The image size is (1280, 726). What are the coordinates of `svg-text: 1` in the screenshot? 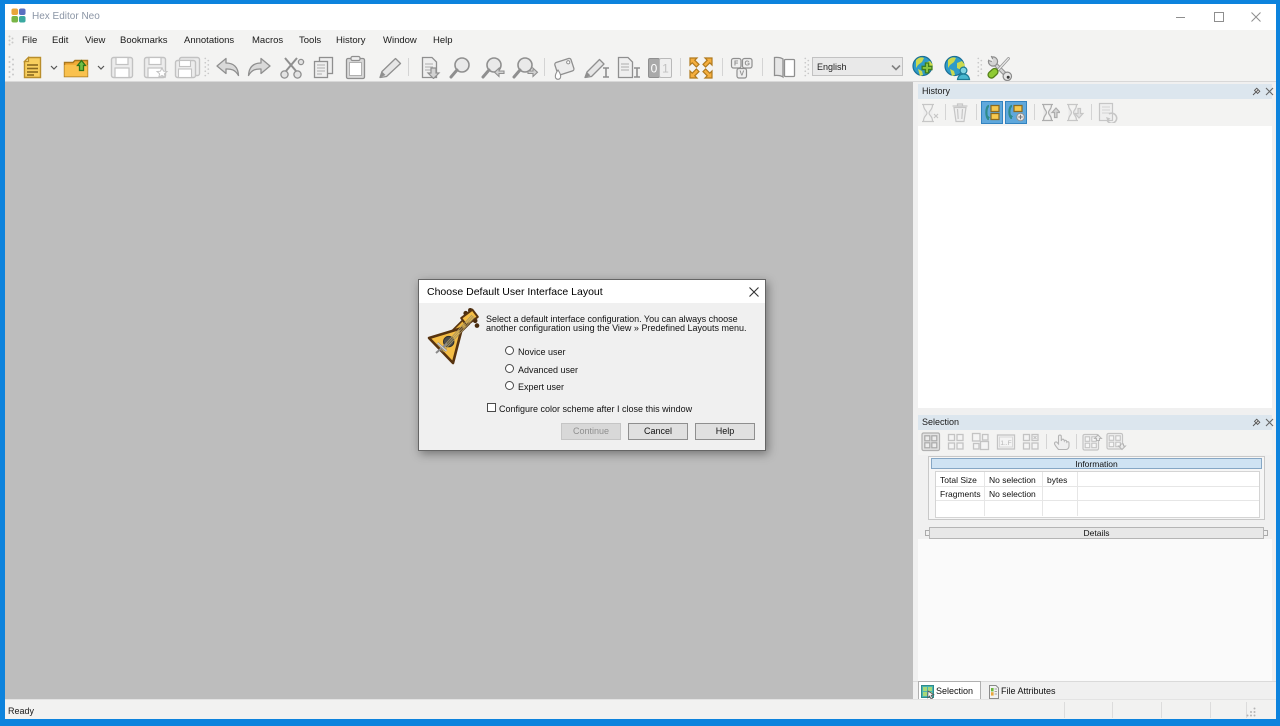 It's located at (665, 69).